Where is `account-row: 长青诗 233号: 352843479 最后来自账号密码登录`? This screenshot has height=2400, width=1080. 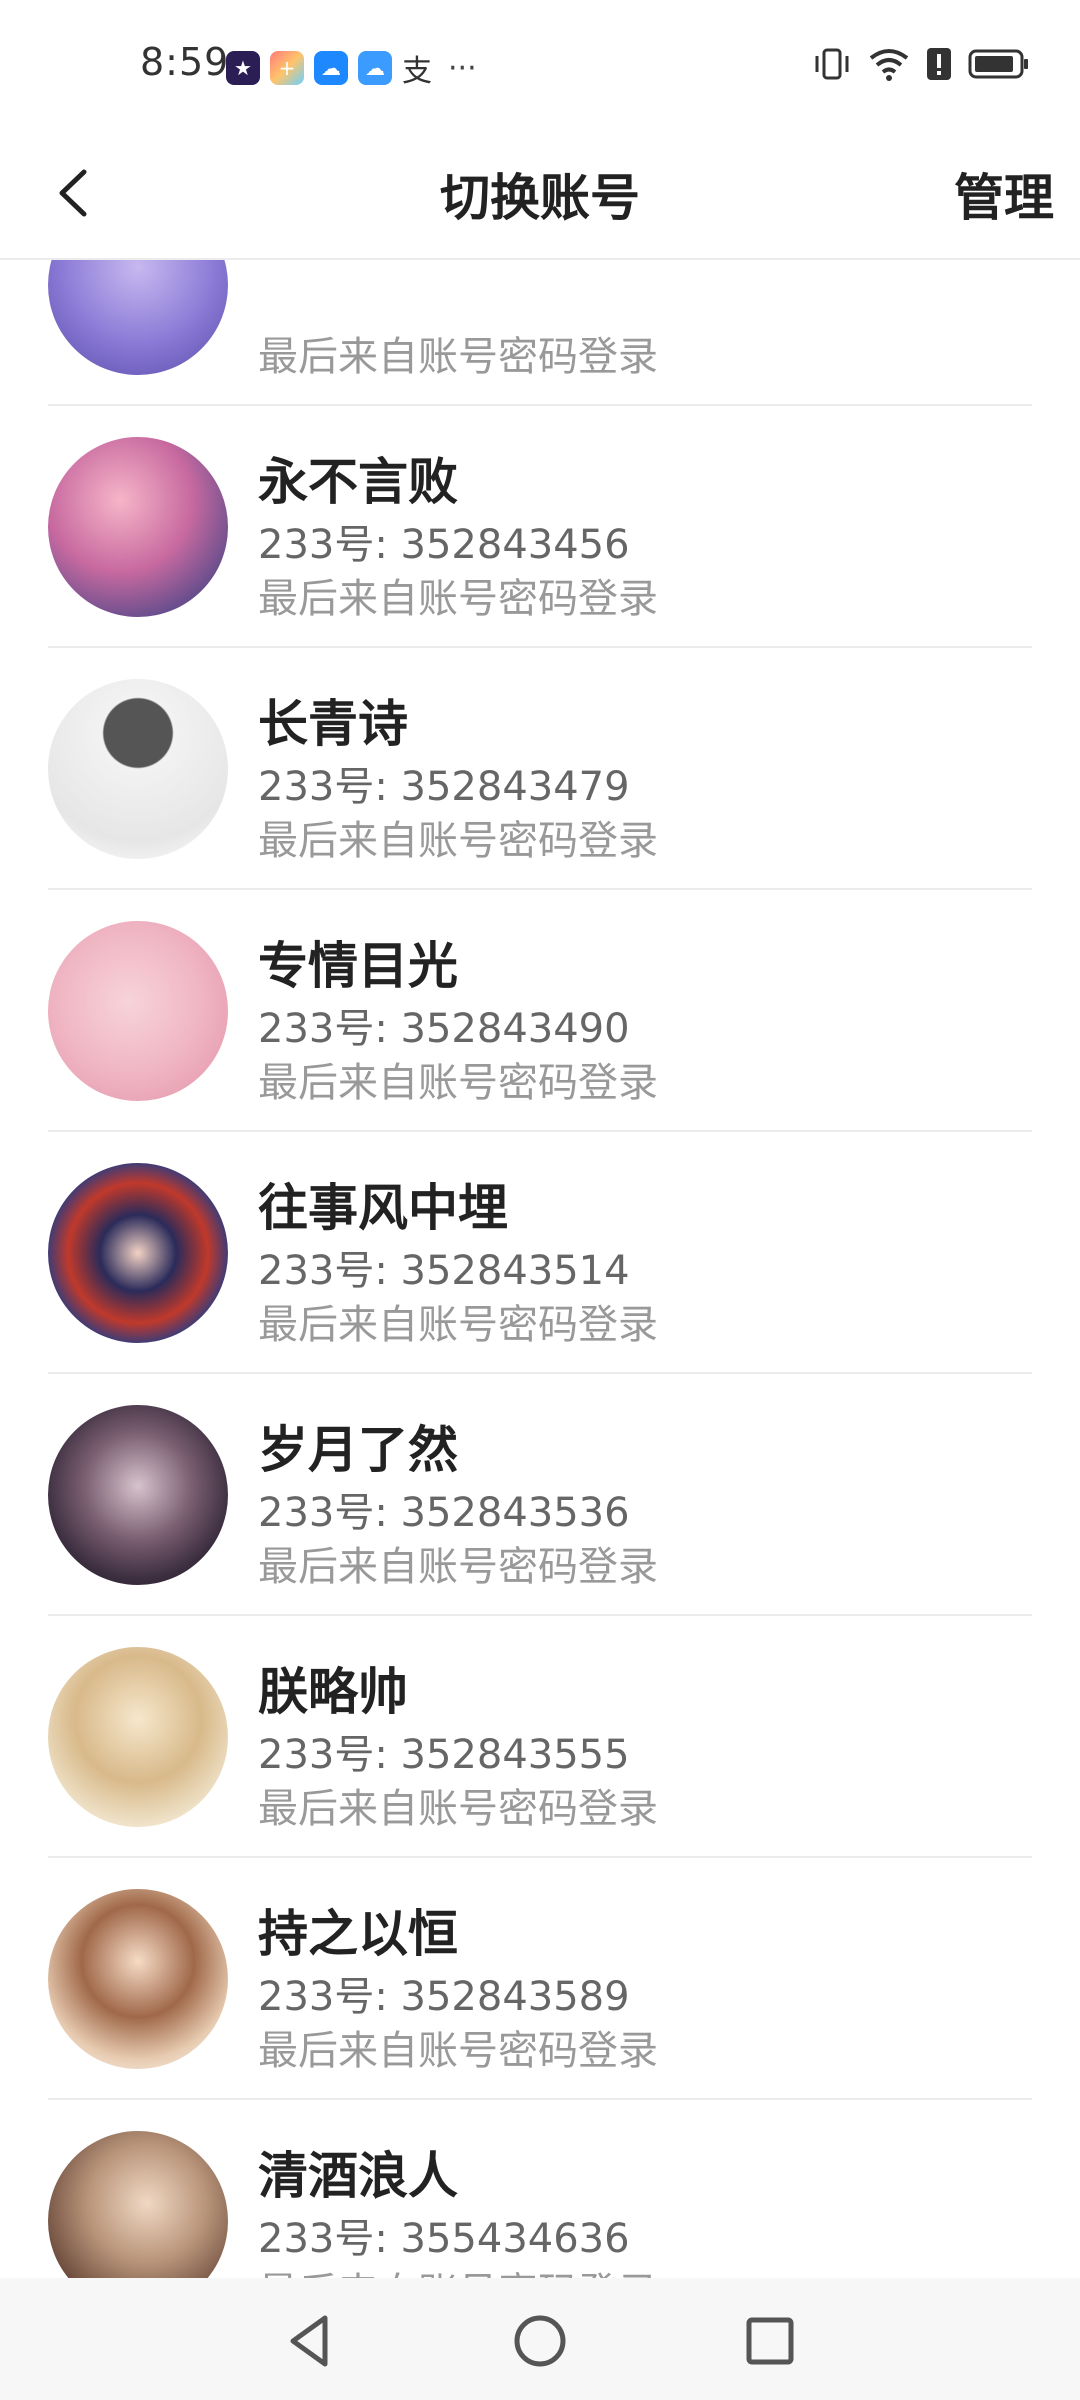 account-row: 长青诗 233号: 352843479 最后来自账号密码登录 is located at coordinates (540, 769).